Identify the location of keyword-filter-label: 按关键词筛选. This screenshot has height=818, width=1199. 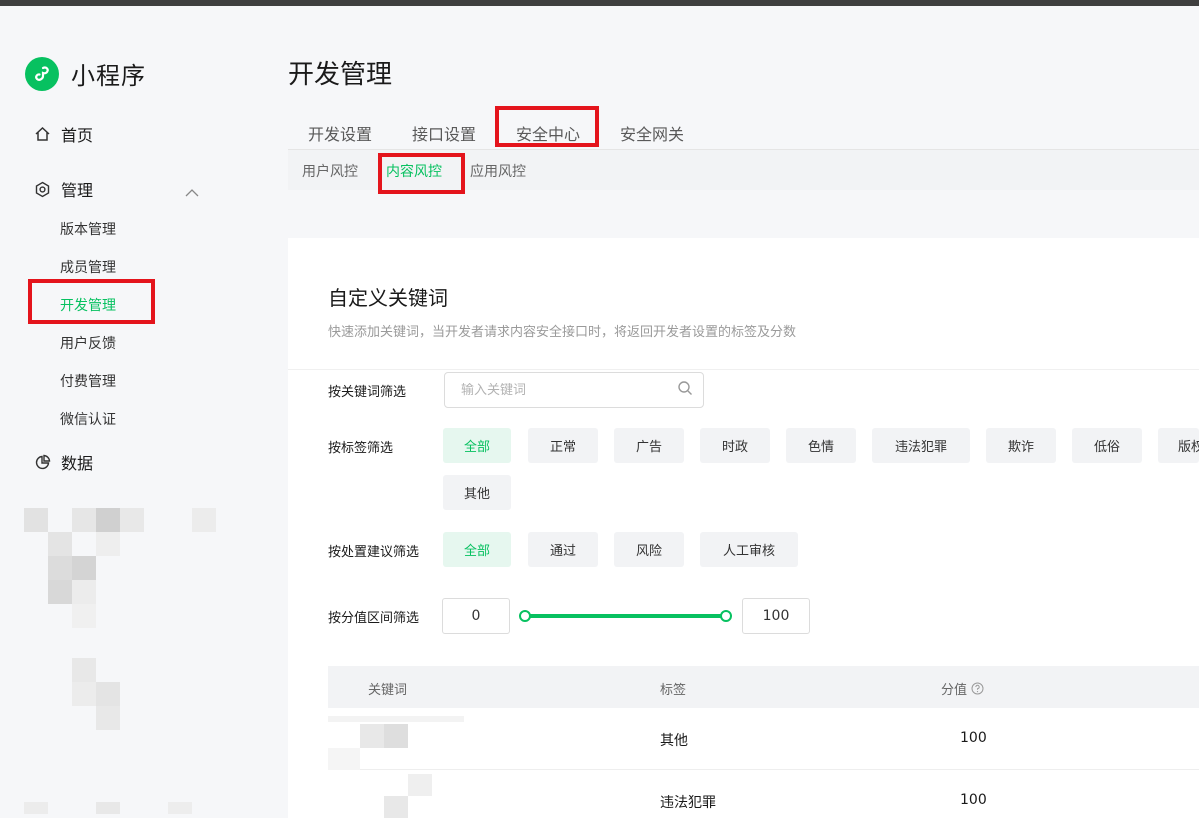
(367, 392).